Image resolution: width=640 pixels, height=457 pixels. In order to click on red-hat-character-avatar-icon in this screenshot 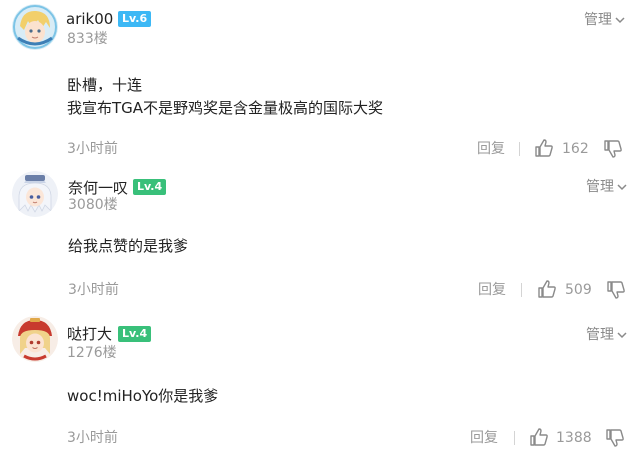, I will do `click(35, 339)`.